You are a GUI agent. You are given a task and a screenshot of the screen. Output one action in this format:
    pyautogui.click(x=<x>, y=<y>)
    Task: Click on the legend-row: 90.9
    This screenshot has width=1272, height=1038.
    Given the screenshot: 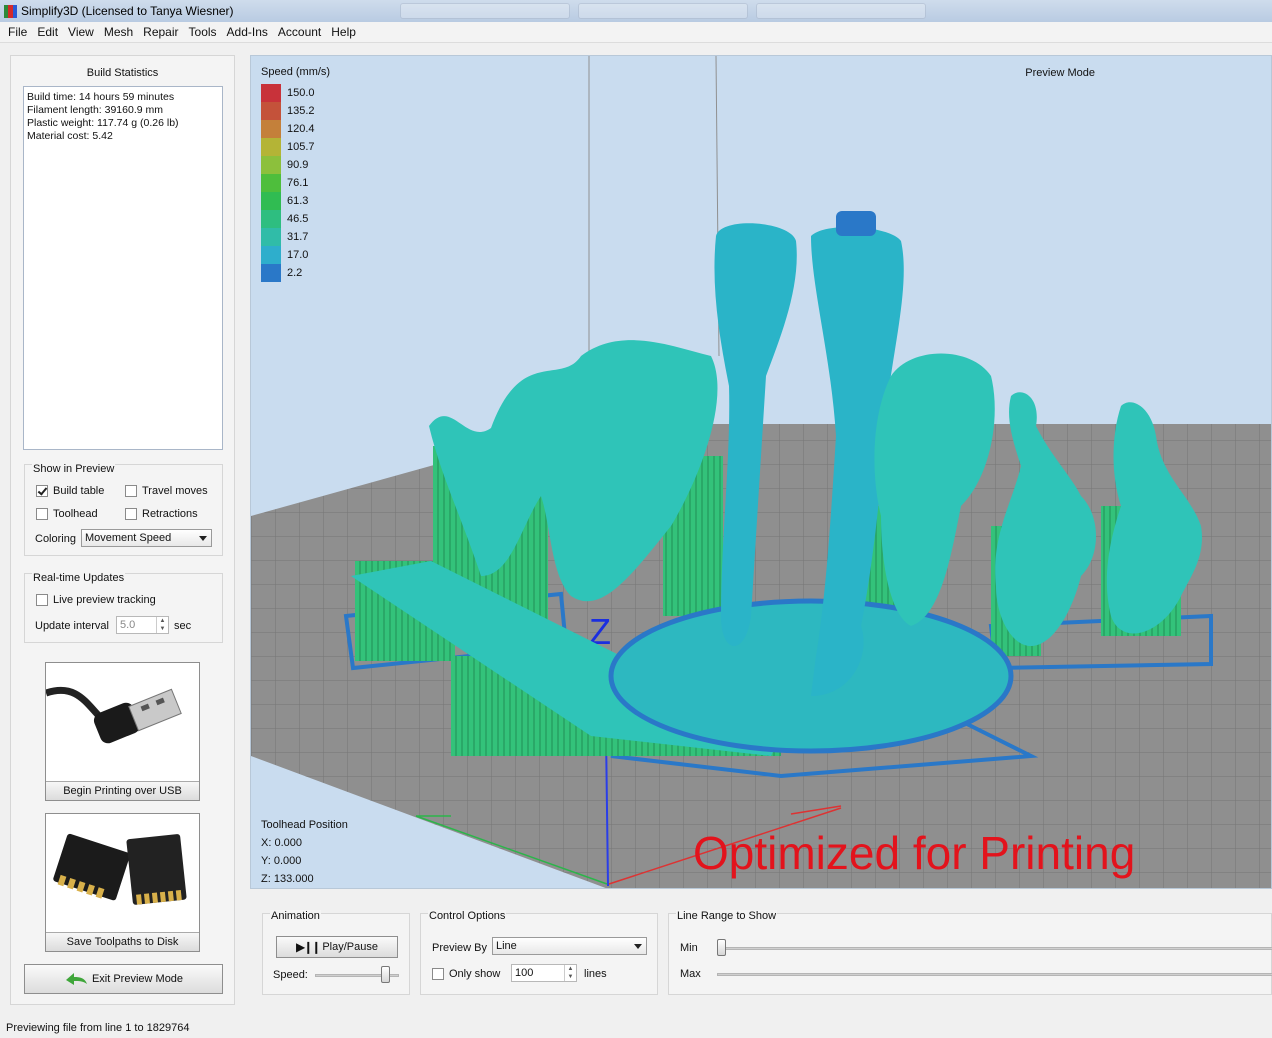 What is the action you would take?
    pyautogui.click(x=295, y=165)
    